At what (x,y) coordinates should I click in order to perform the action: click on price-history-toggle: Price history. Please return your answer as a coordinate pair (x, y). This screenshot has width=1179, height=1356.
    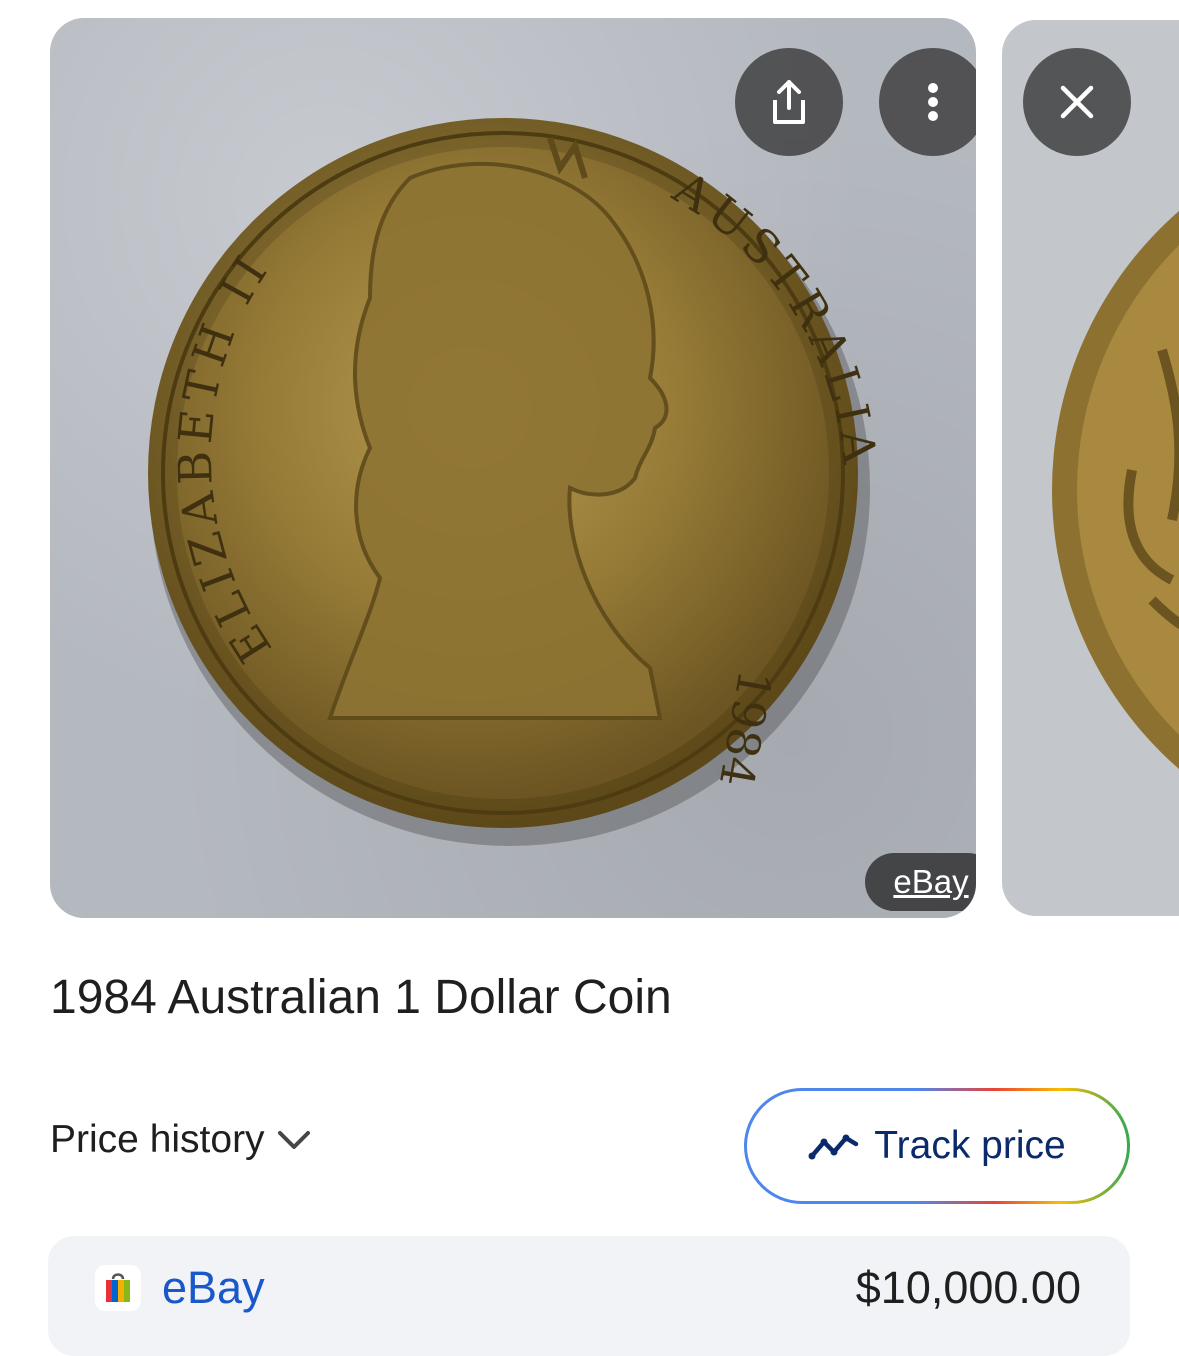
    Looking at the image, I should click on (181, 1140).